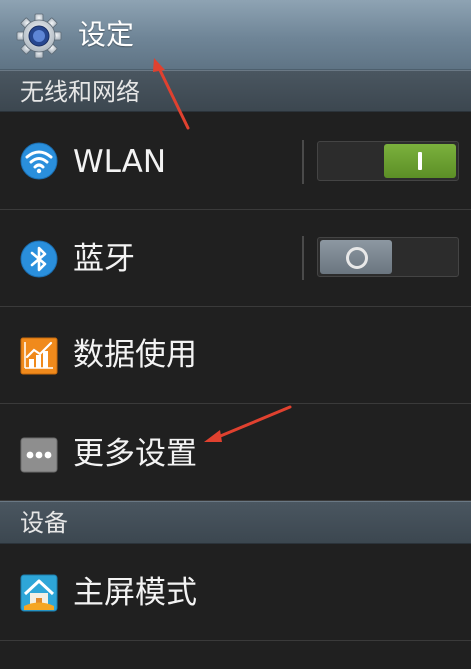  What do you see at coordinates (235, 522) in the screenshot?
I see `section-header-device: 设备` at bounding box center [235, 522].